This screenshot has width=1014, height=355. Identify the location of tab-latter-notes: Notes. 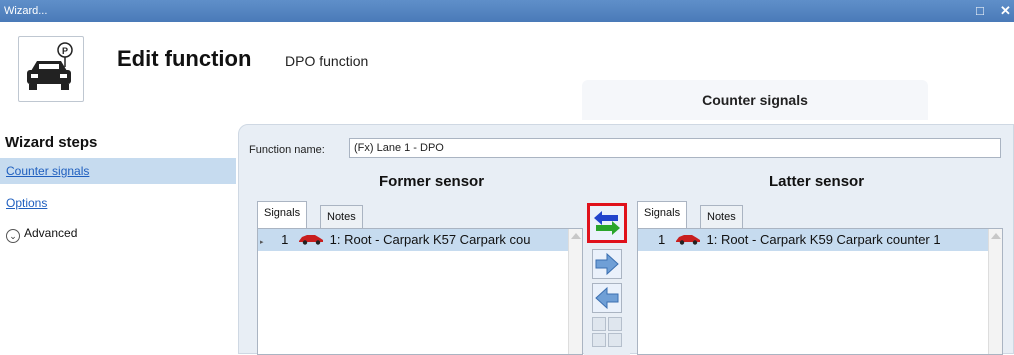
(721, 217).